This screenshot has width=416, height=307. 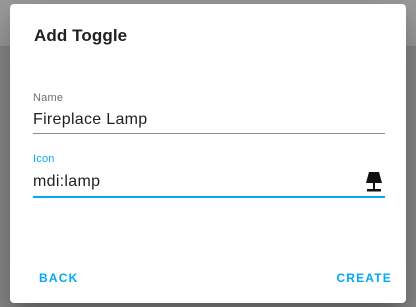 I want to click on create-button: CREATE, so click(x=364, y=278).